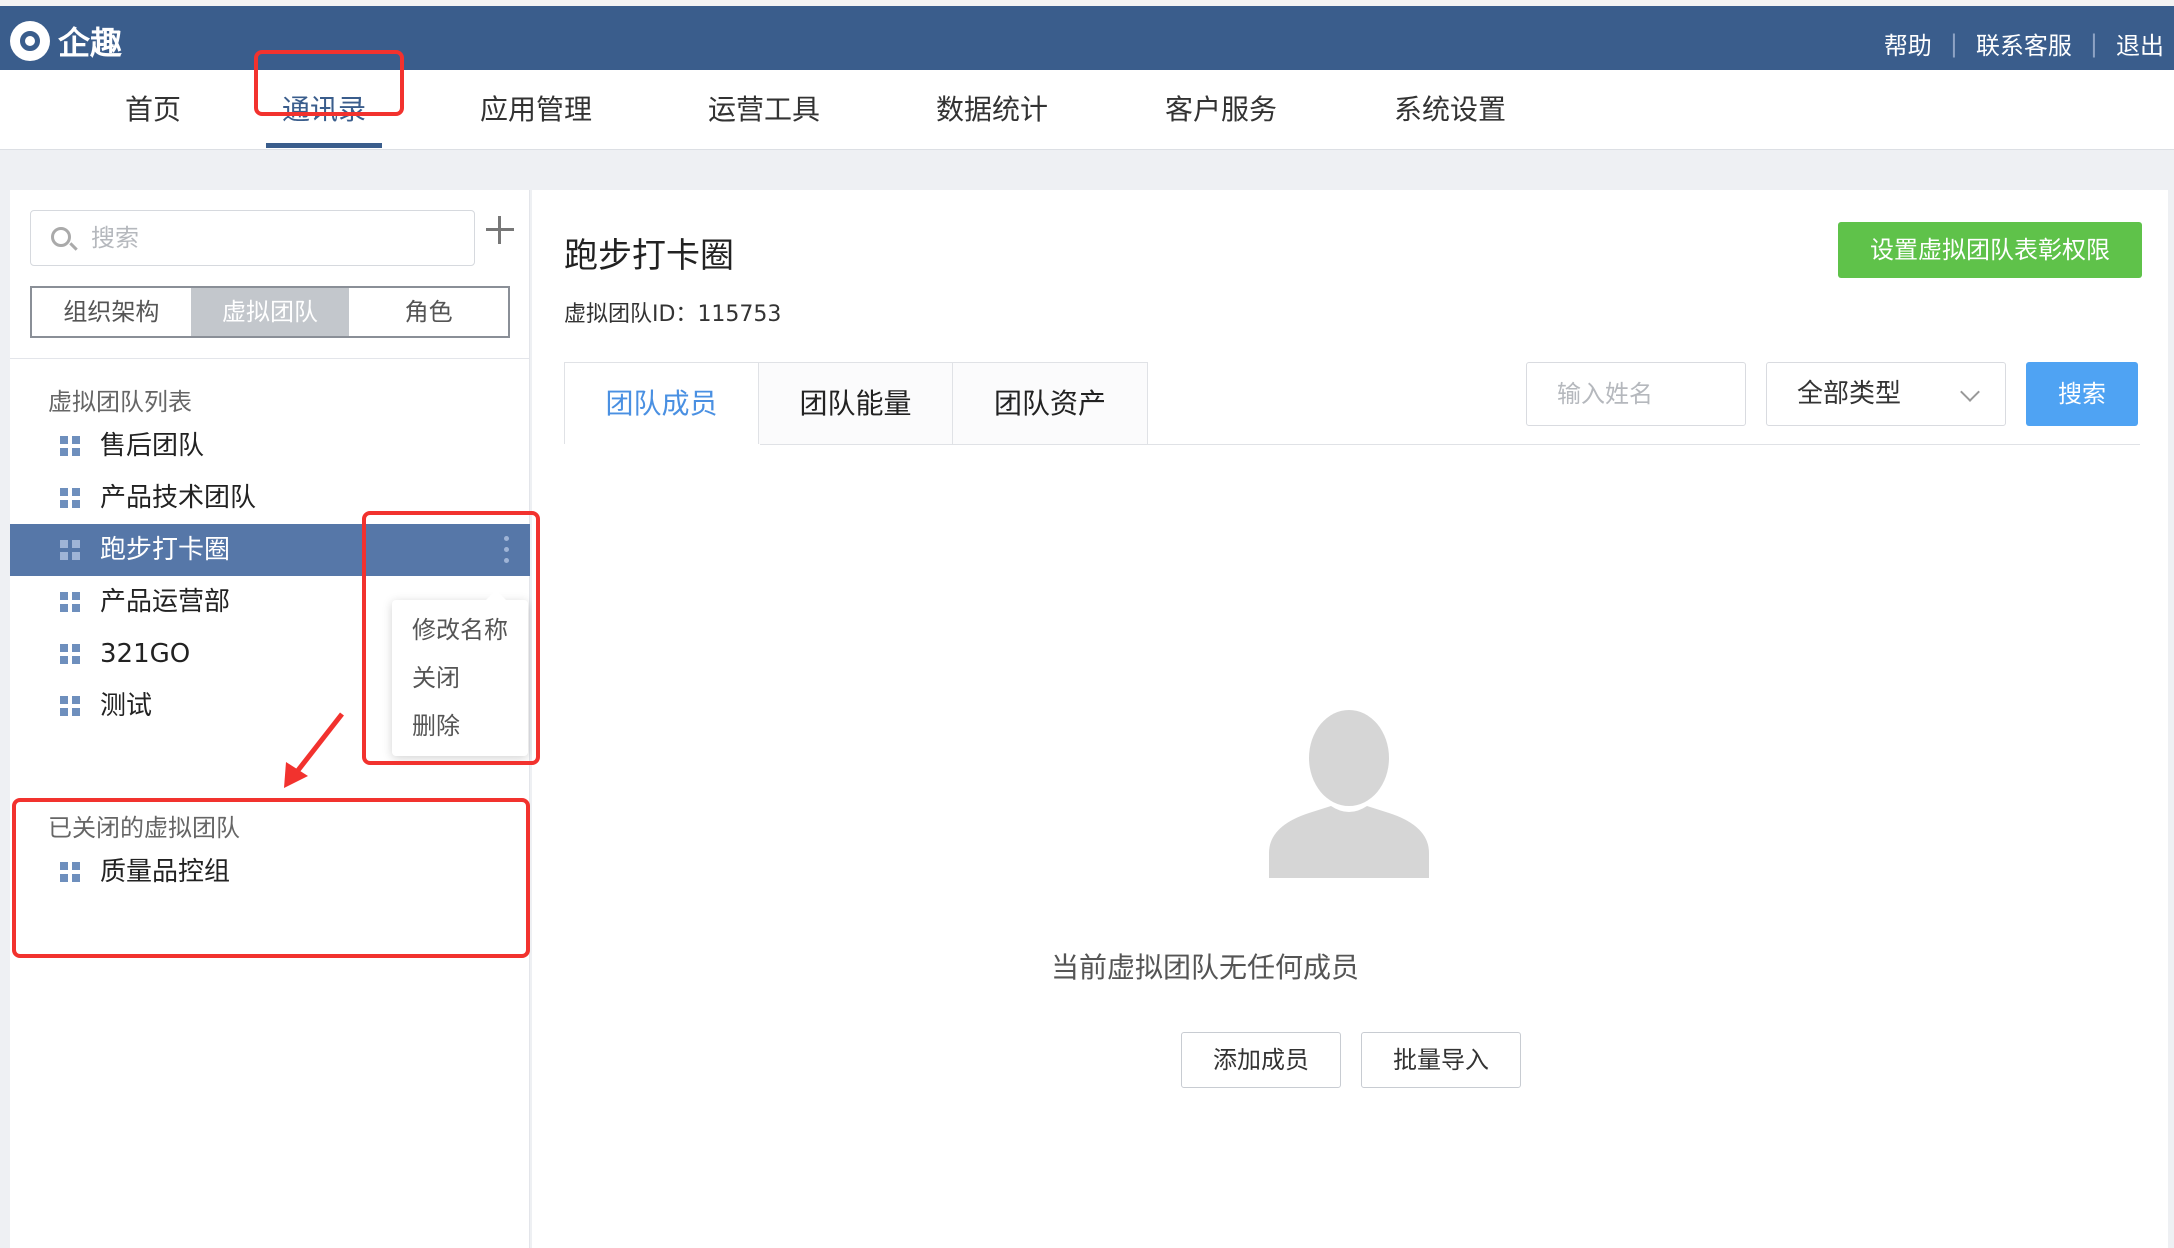  Describe the element at coordinates (120, 402) in the screenshot. I see `team-list-title-text: 虚拟团队列表` at that location.